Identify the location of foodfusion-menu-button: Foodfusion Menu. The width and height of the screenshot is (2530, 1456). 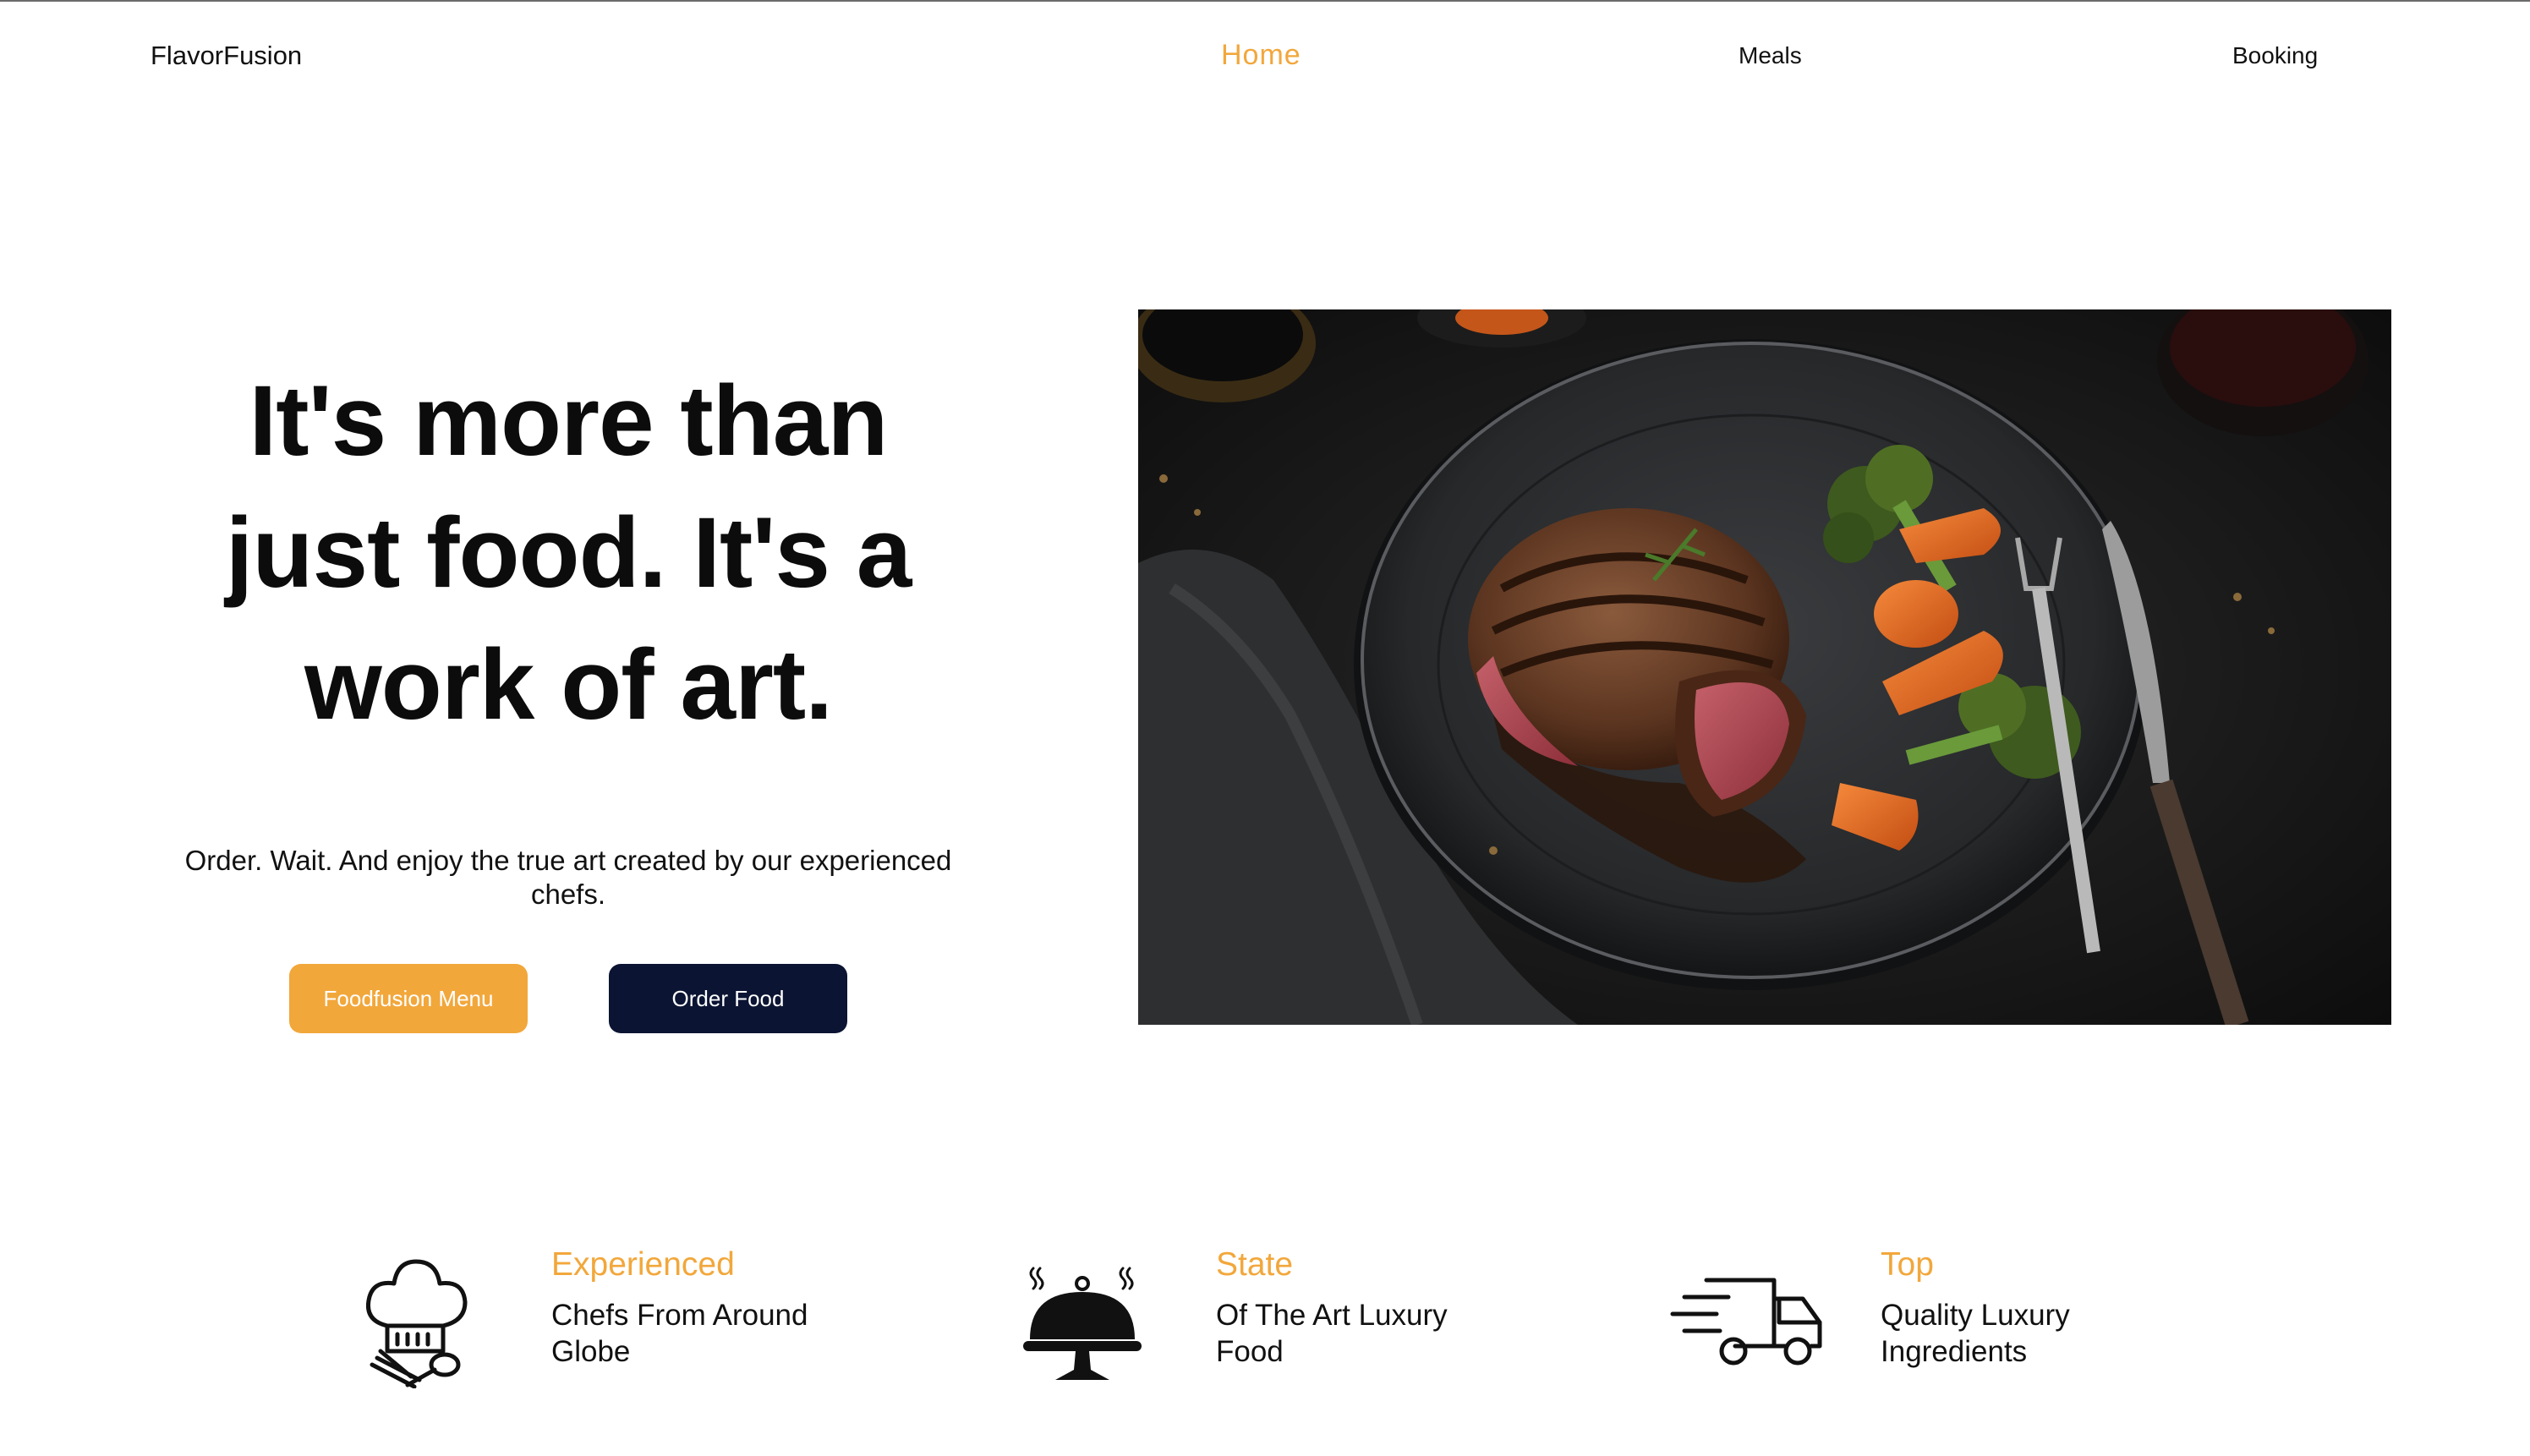
(408, 999).